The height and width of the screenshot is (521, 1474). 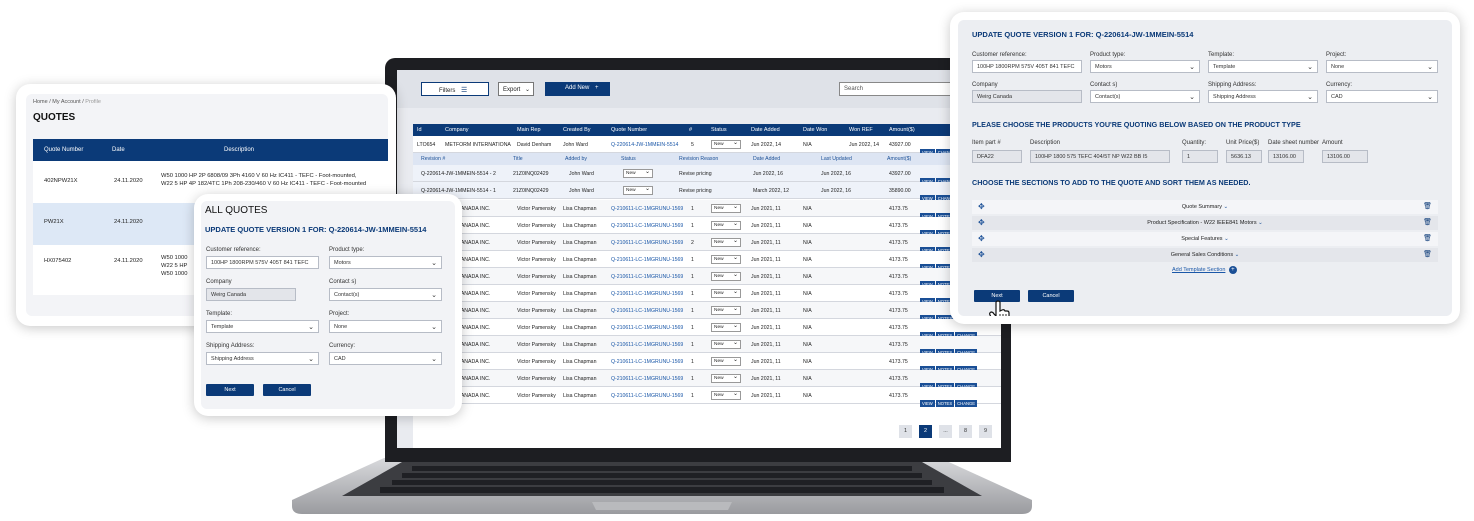 What do you see at coordinates (118, 150) in the screenshot?
I see `col-date: Date` at bounding box center [118, 150].